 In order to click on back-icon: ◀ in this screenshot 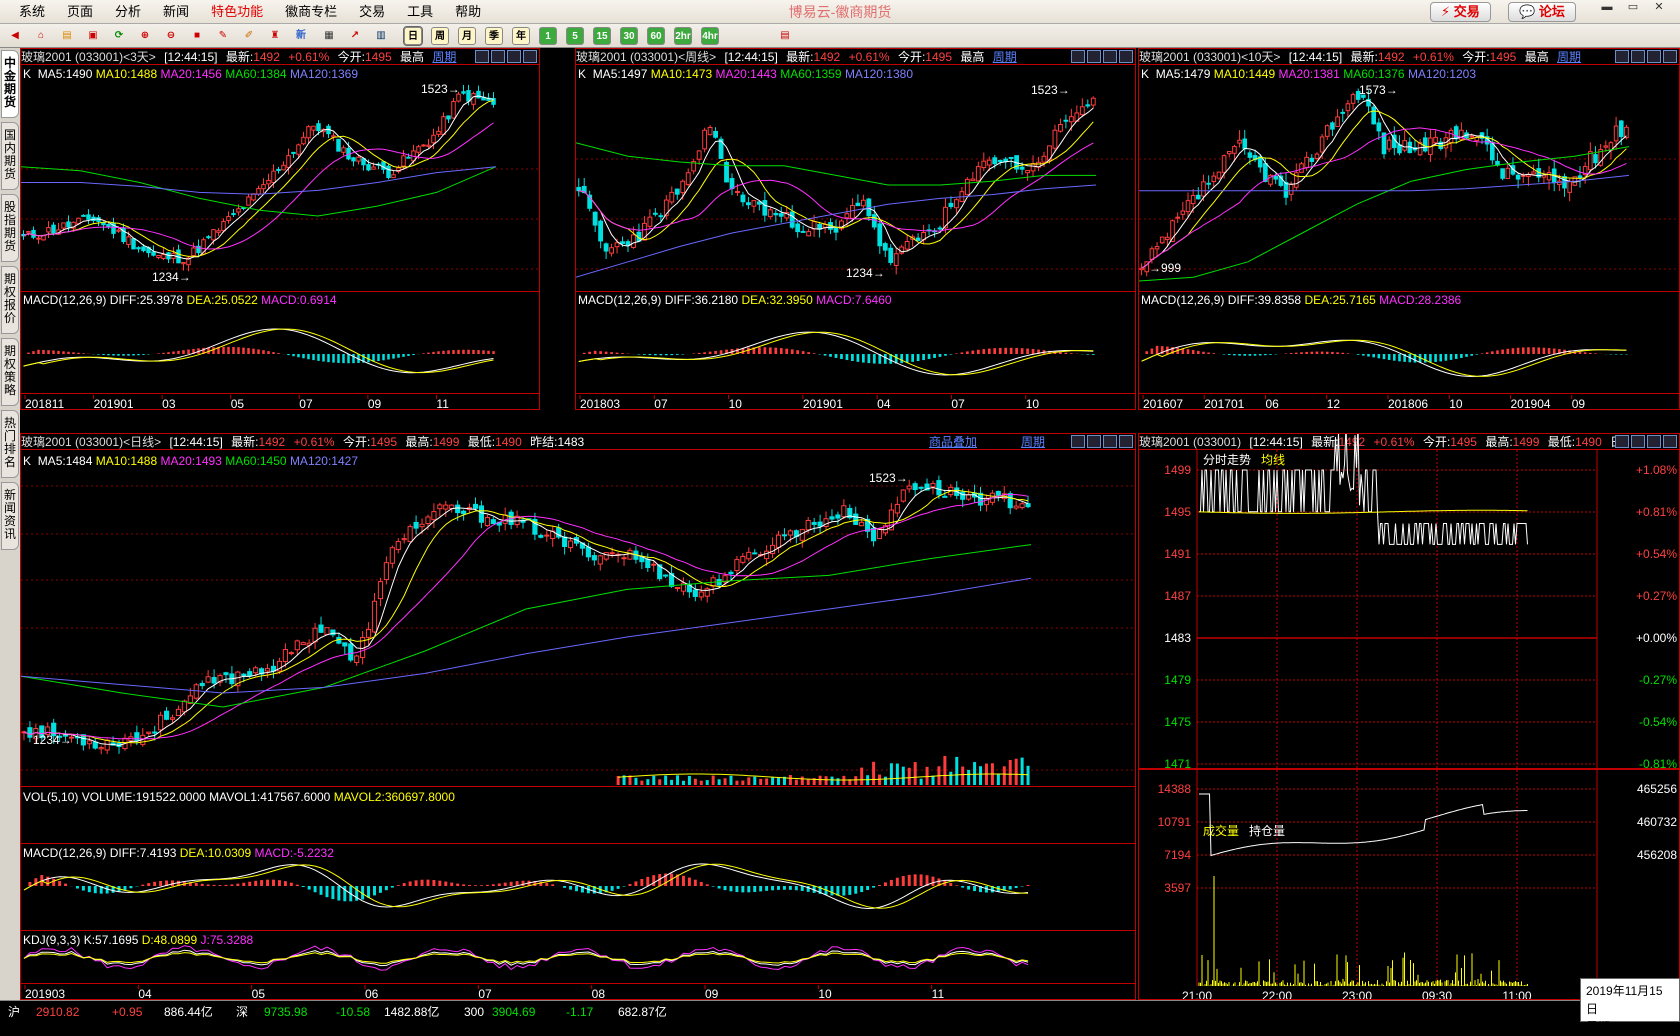, I will do `click(15, 36)`.